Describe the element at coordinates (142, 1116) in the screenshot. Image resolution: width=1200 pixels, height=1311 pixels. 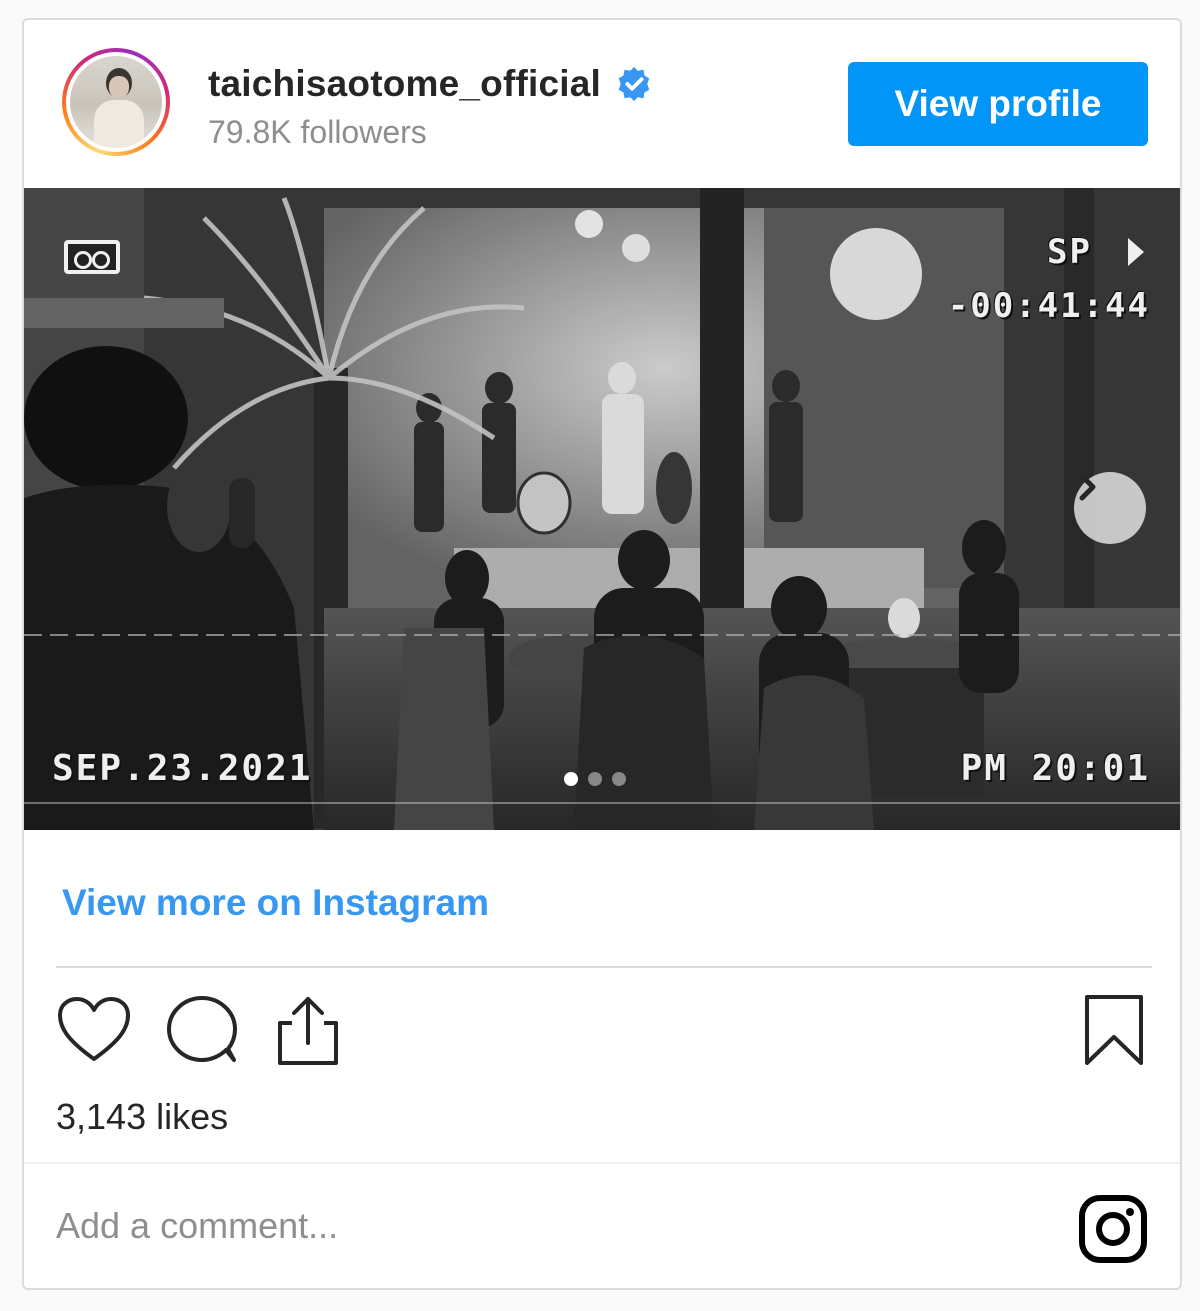
I see `like-count: 3,143 likes` at that location.